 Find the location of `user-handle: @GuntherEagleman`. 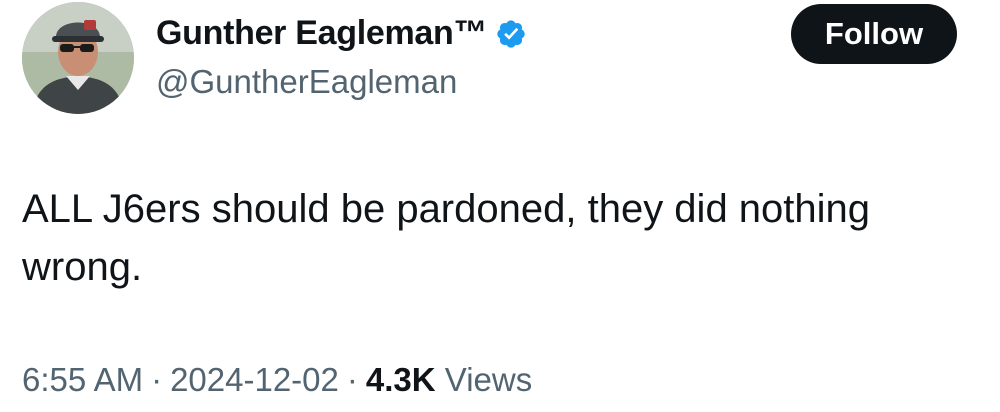

user-handle: @GuntherEagleman is located at coordinates (306, 82).